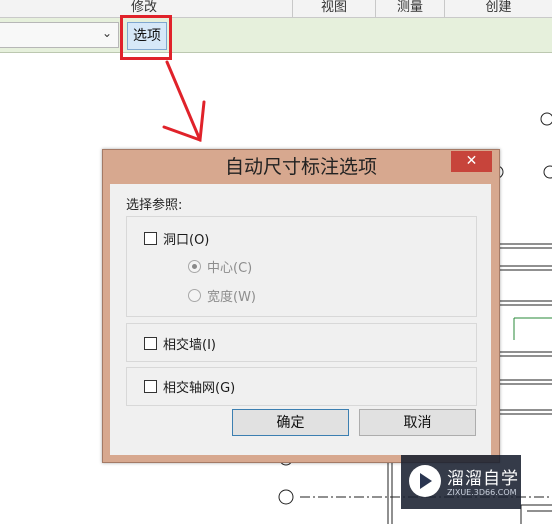 This screenshot has height=524, width=552. Describe the element at coordinates (146, 37) in the screenshot. I see `highlight-box` at that location.